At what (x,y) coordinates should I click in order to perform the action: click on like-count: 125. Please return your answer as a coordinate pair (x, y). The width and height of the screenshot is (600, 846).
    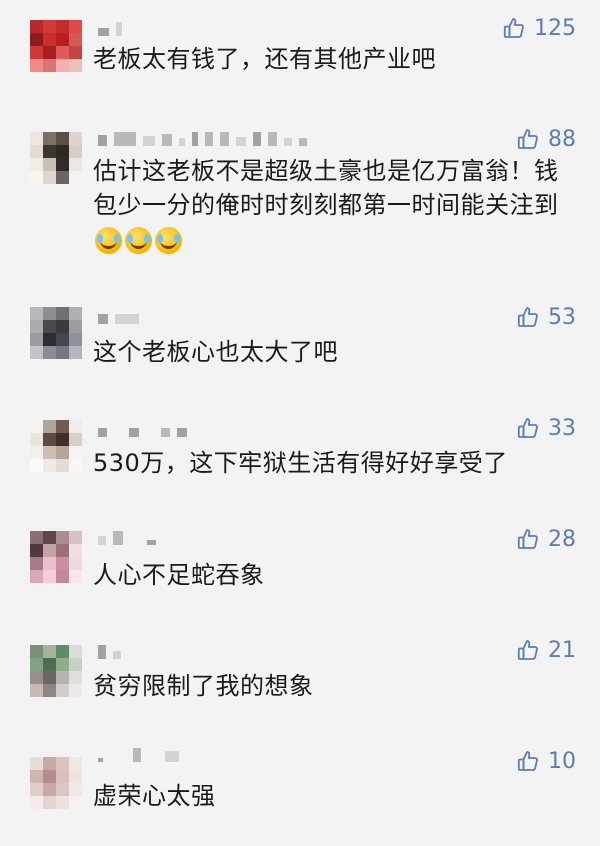
    Looking at the image, I should click on (555, 28).